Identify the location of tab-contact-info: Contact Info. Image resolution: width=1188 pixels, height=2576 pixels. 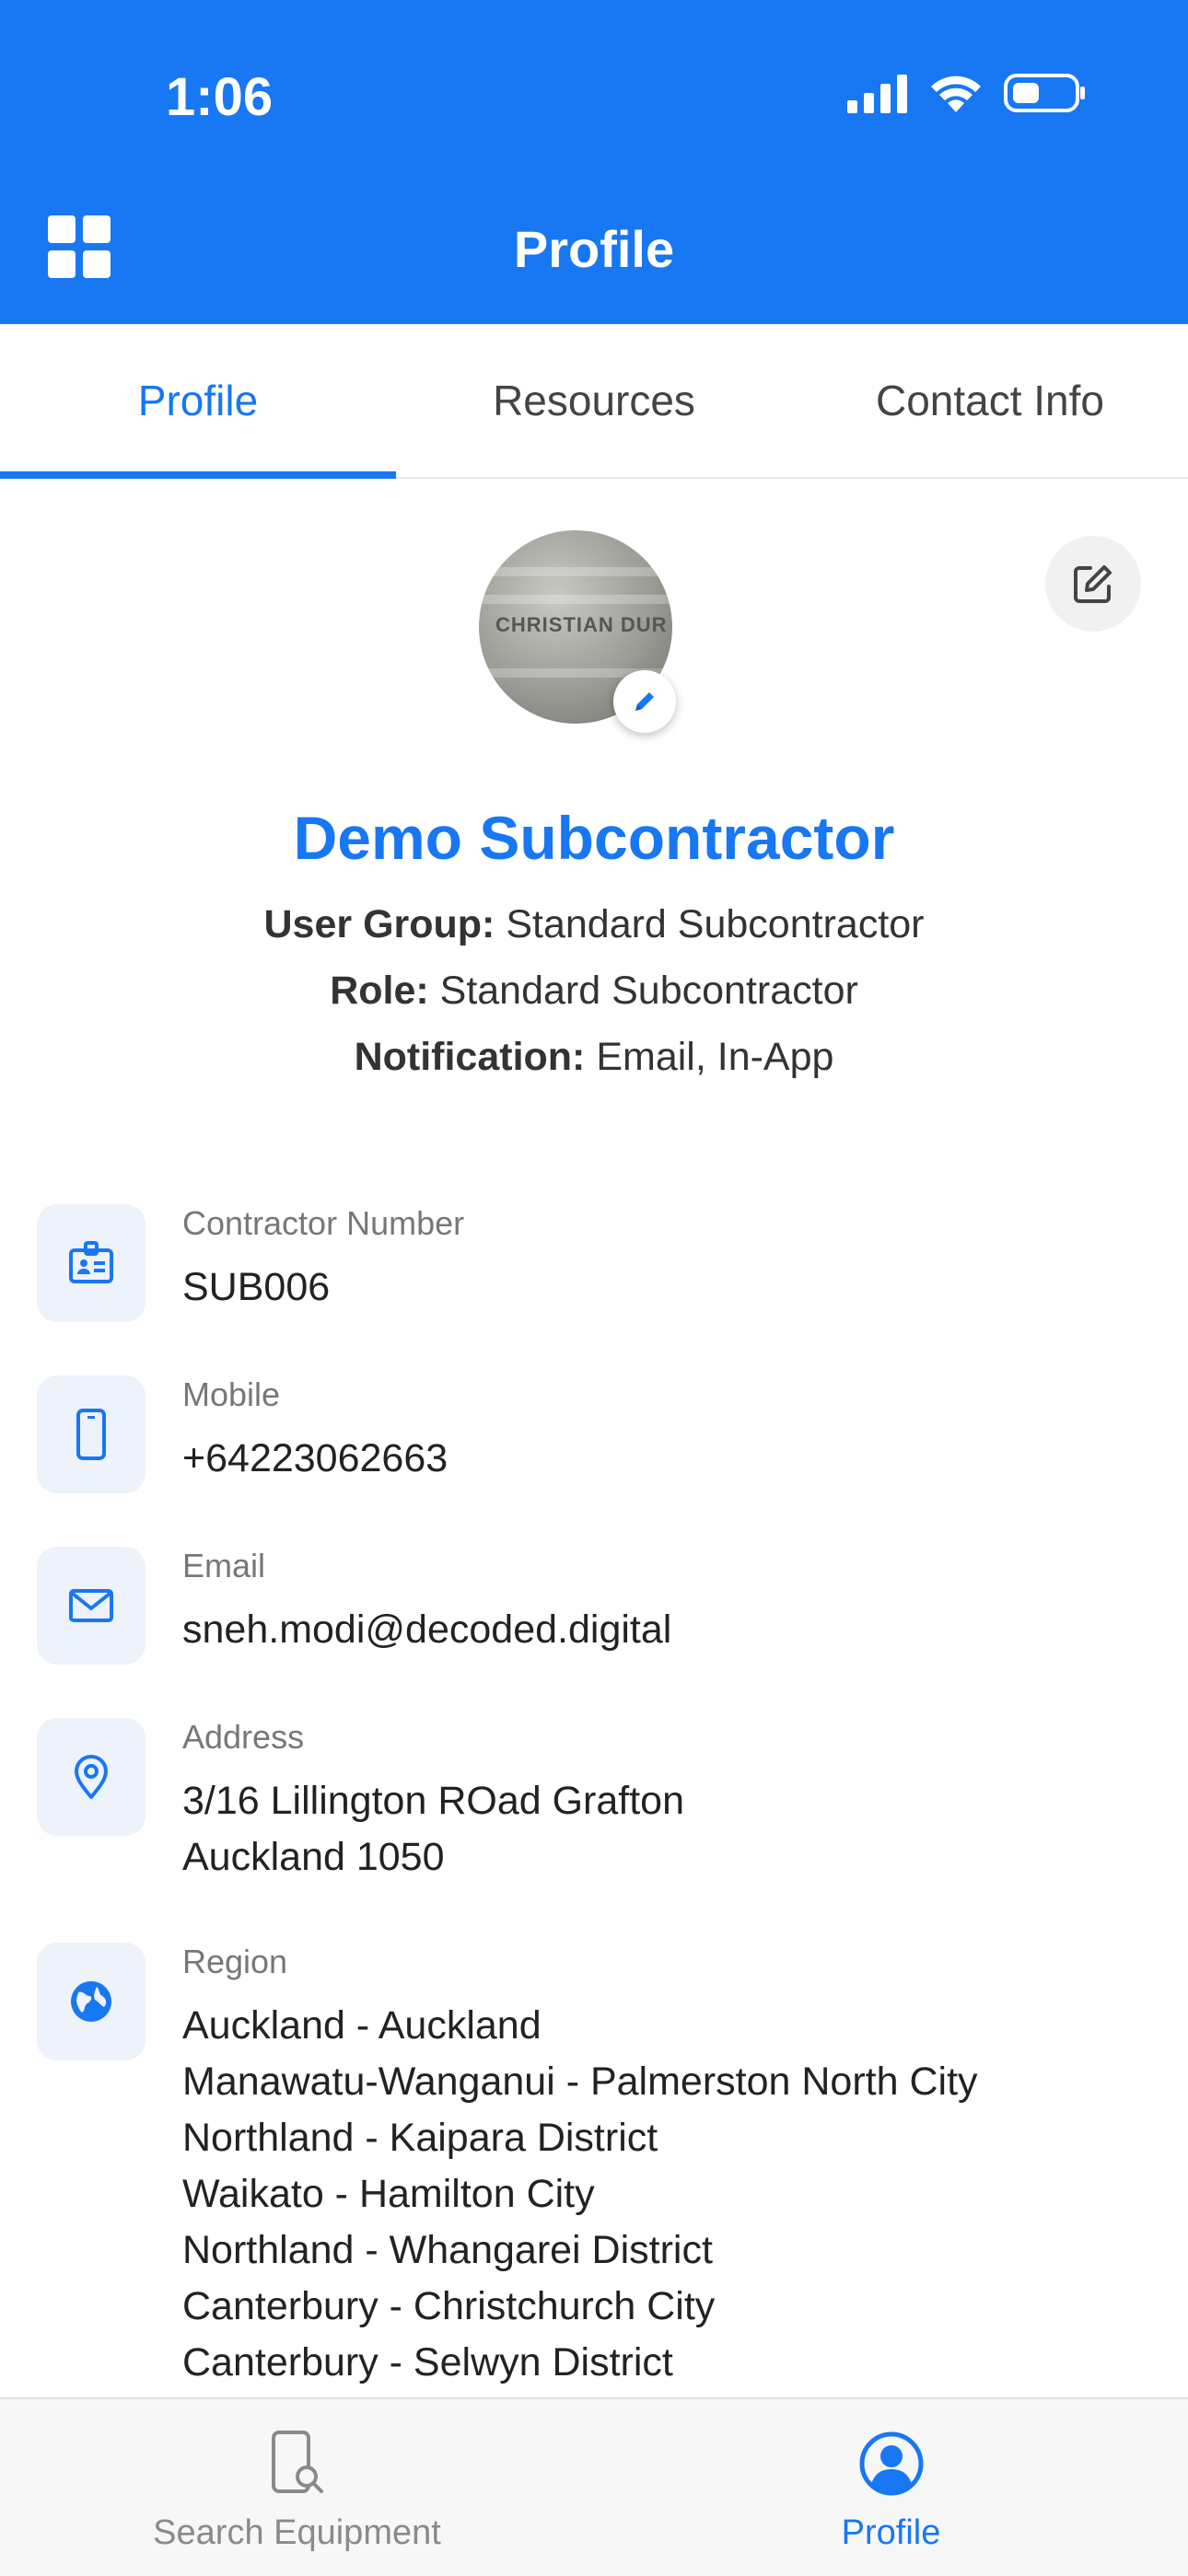
(990, 400).